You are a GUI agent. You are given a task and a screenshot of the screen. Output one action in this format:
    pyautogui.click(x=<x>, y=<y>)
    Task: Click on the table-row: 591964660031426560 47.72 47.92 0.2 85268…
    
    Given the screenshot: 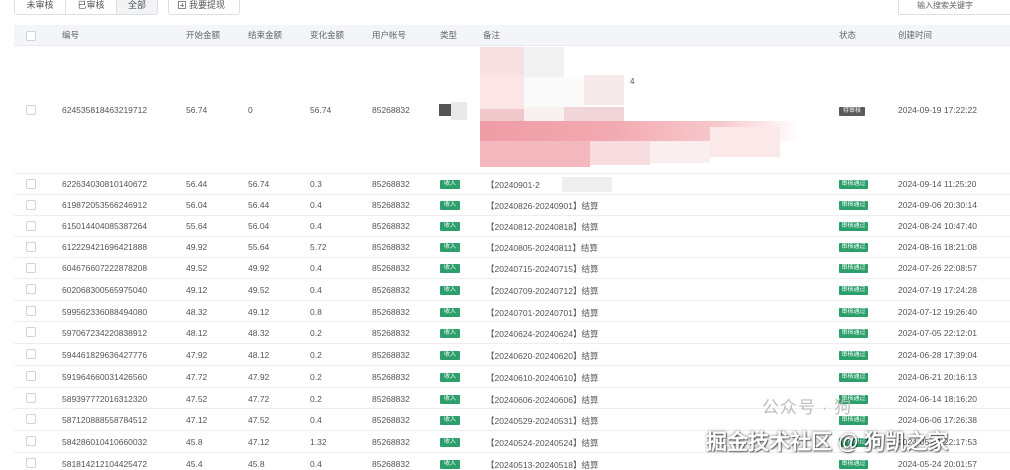 What is the action you would take?
    pyautogui.click(x=512, y=377)
    